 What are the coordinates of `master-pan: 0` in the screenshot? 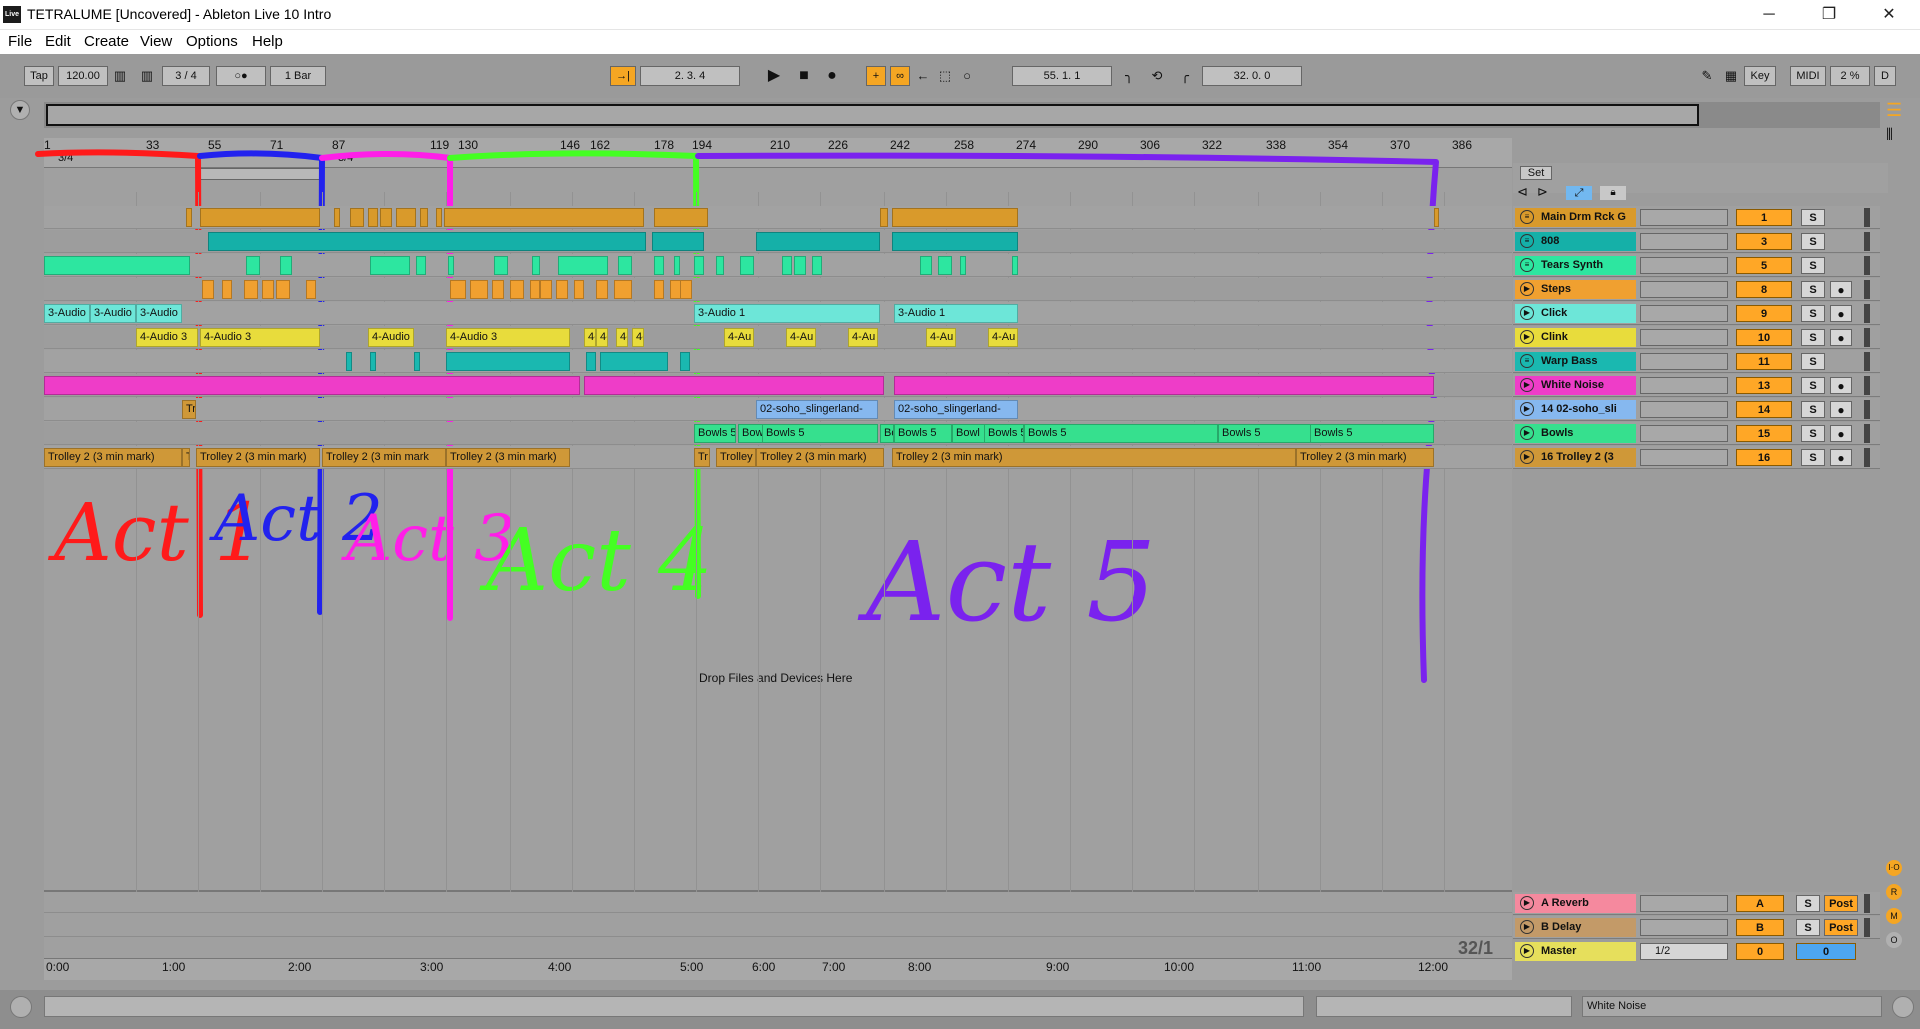 It's located at (1826, 951).